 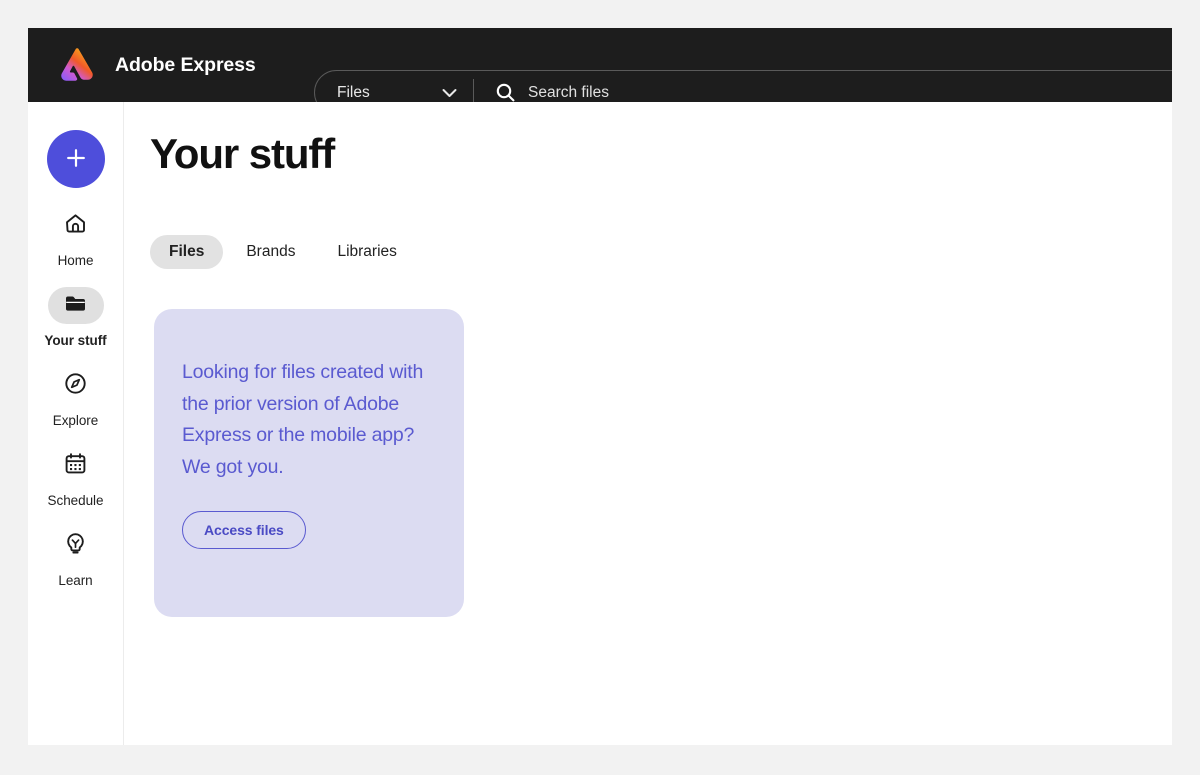 I want to click on page-title: Your stuff, so click(x=242, y=153).